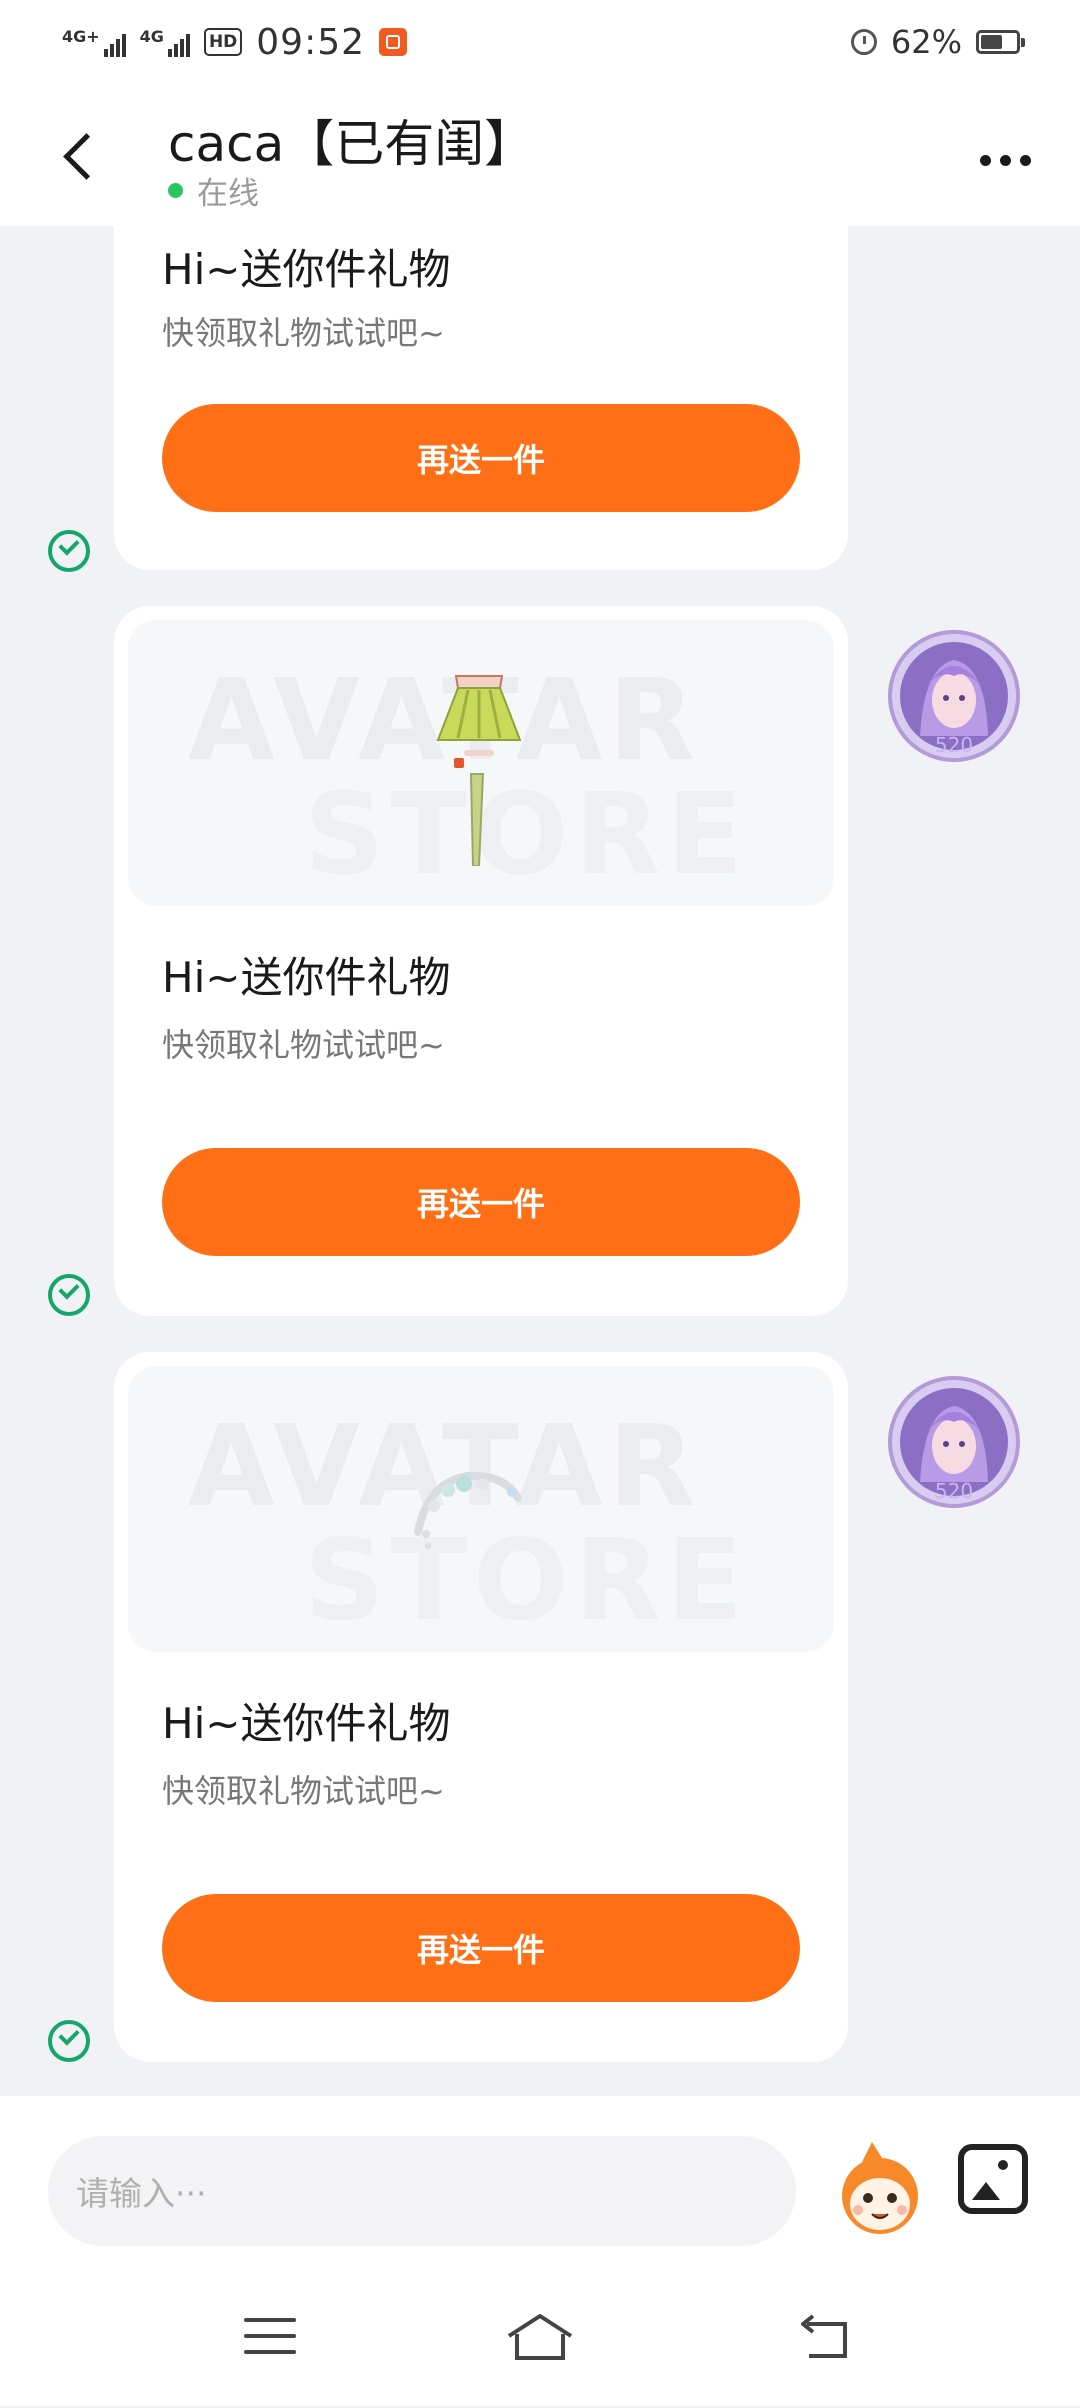 This screenshot has height=2408, width=1080. Describe the element at coordinates (540, 42) in the screenshot. I see `status-bar: 4G+ 4G HD 09:52 62%` at that location.